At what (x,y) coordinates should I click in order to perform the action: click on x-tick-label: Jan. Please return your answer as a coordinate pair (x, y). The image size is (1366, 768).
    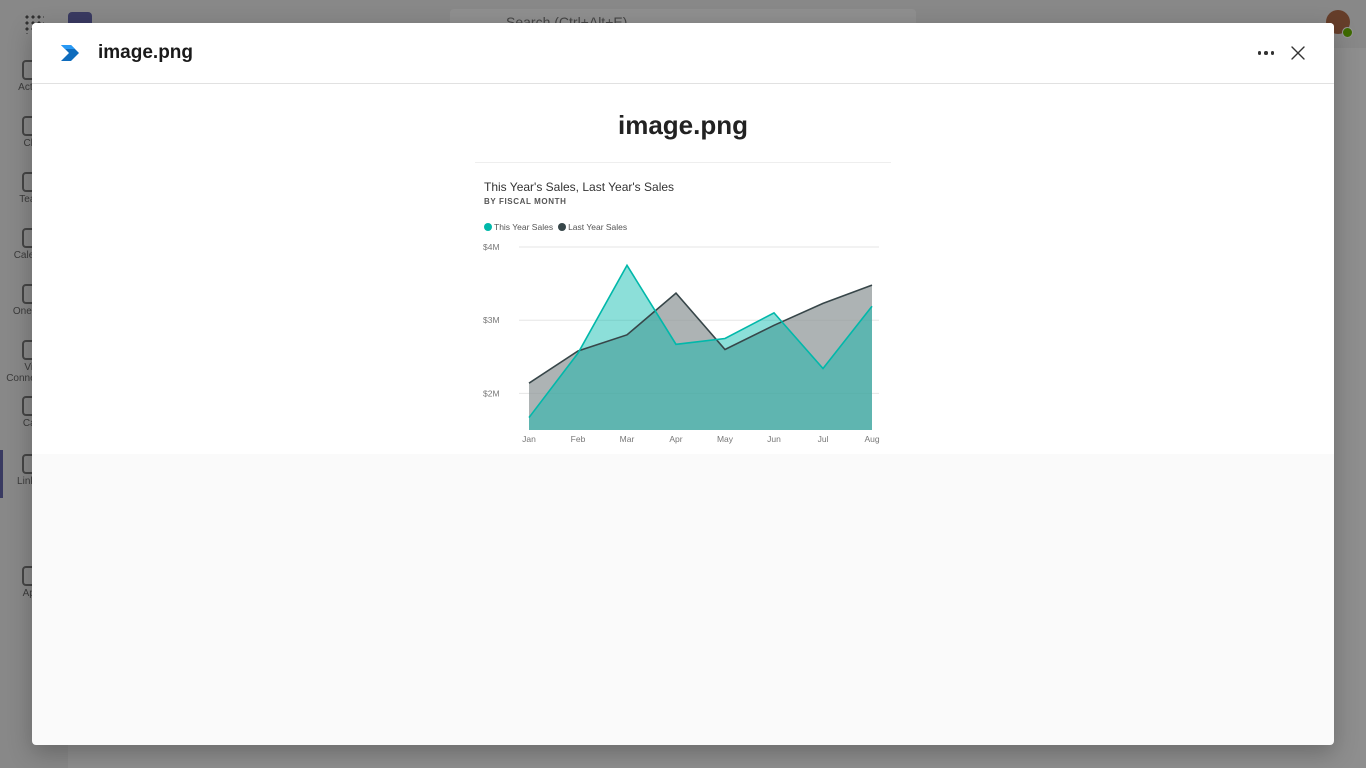
    Looking at the image, I should click on (529, 439).